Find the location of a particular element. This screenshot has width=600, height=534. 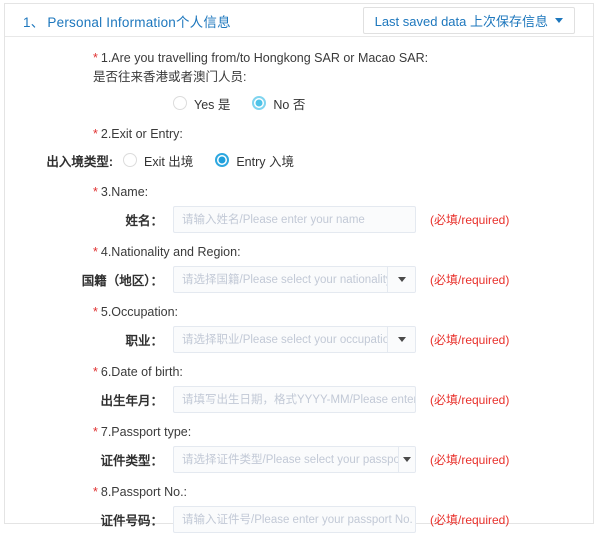

section-title: Personal Information个人信息 is located at coordinates (139, 22).